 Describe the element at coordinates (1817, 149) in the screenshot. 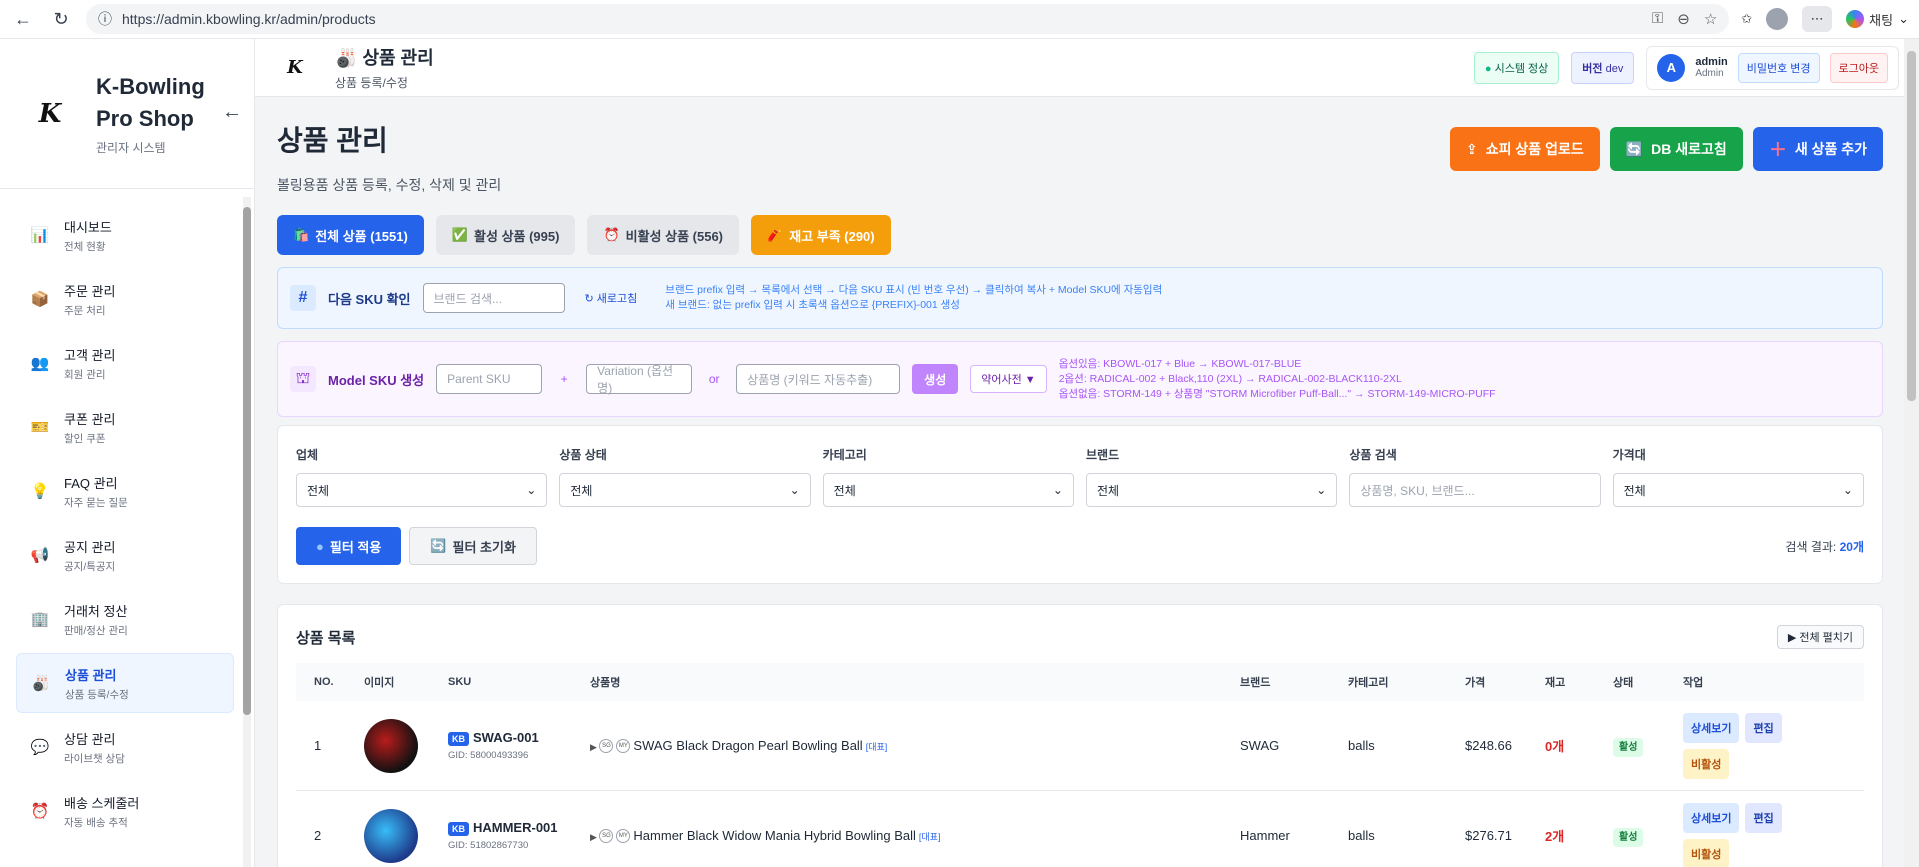

I see `add-product-button: ＋ 새 상품 추가` at that location.